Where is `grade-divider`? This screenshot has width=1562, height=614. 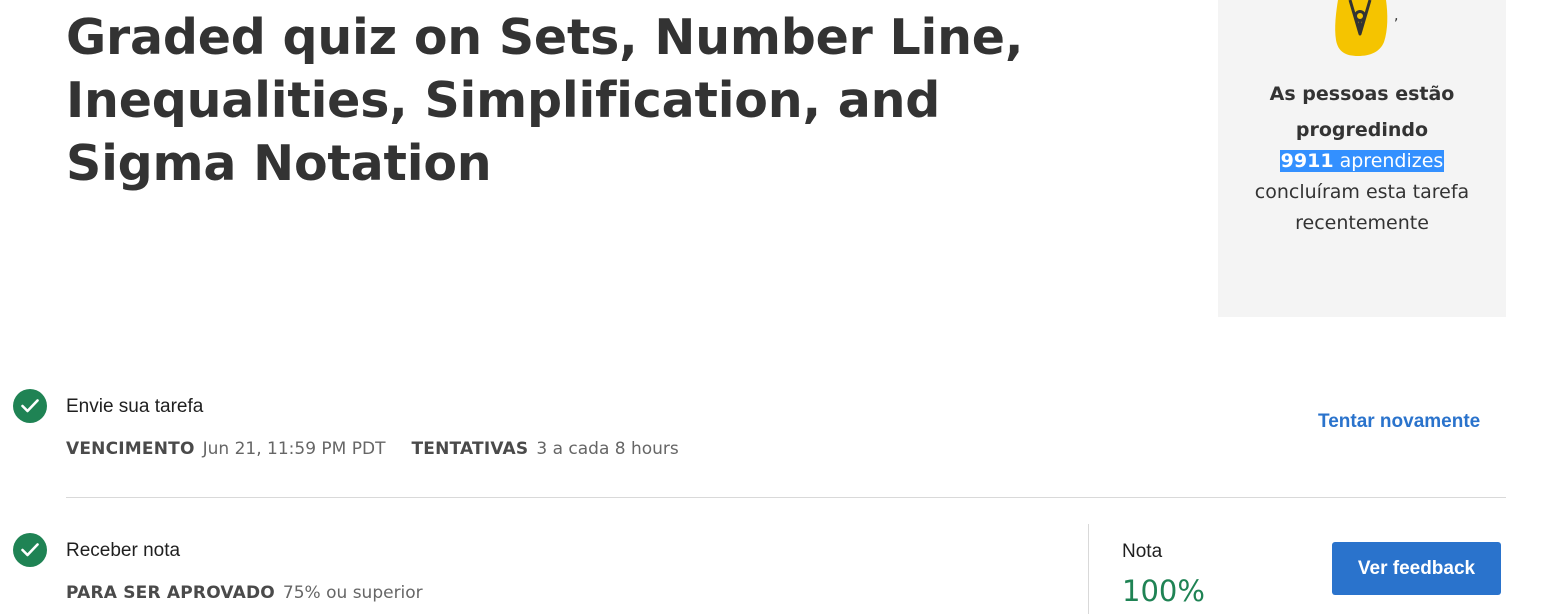
grade-divider is located at coordinates (1088, 569).